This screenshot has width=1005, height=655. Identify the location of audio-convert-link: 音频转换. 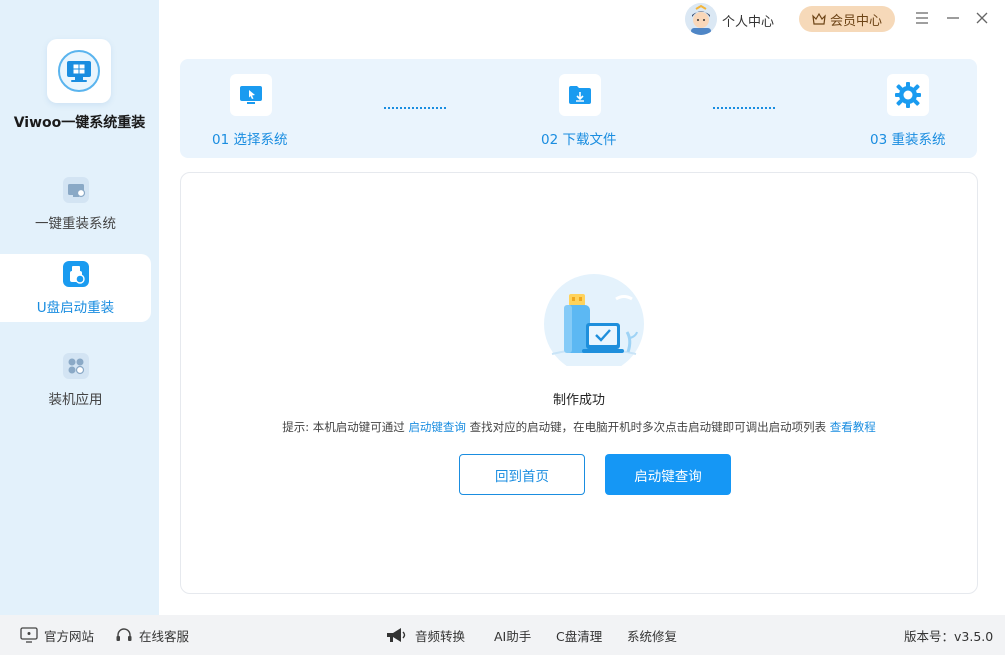
(425, 635).